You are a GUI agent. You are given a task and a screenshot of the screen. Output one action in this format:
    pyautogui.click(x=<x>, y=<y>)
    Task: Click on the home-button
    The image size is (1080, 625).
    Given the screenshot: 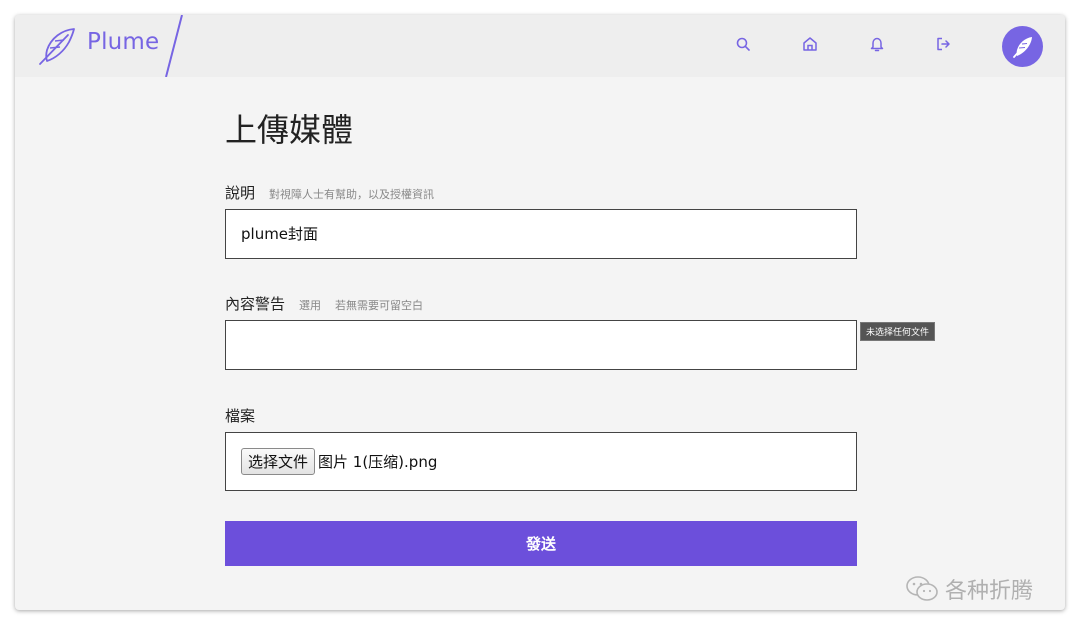 What is the action you would take?
    pyautogui.click(x=810, y=44)
    